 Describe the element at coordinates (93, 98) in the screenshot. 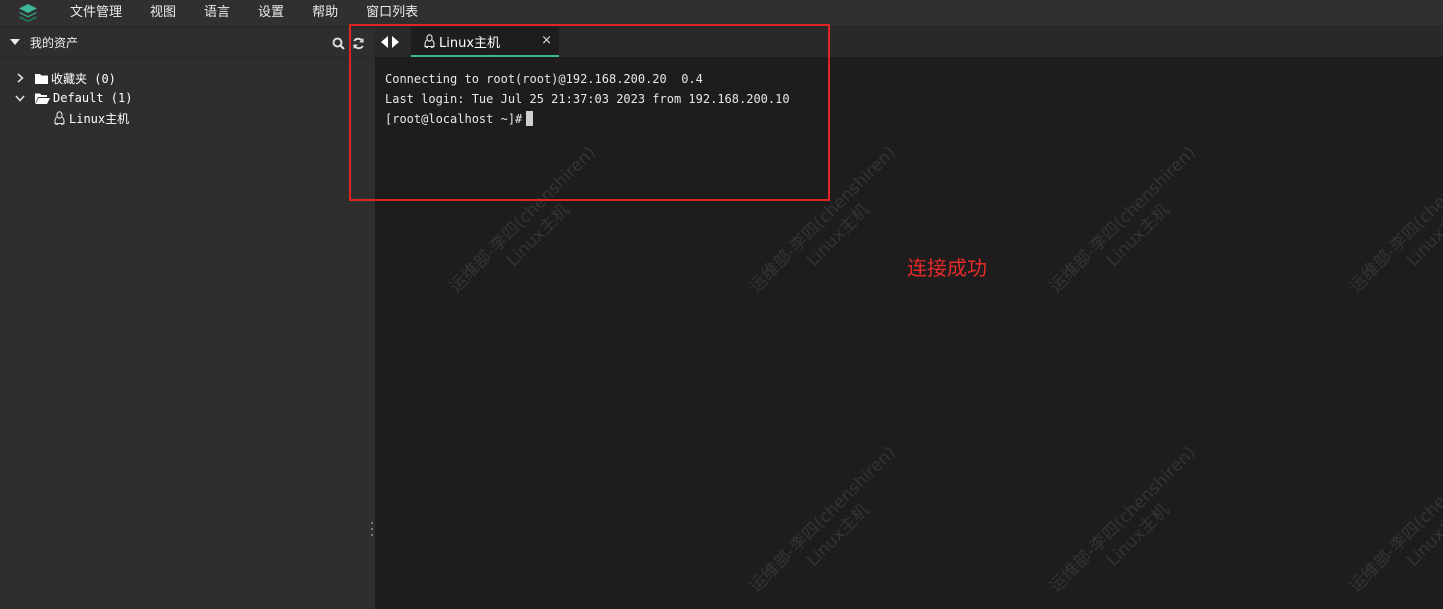

I see `tree-item-label: Default (1)` at that location.